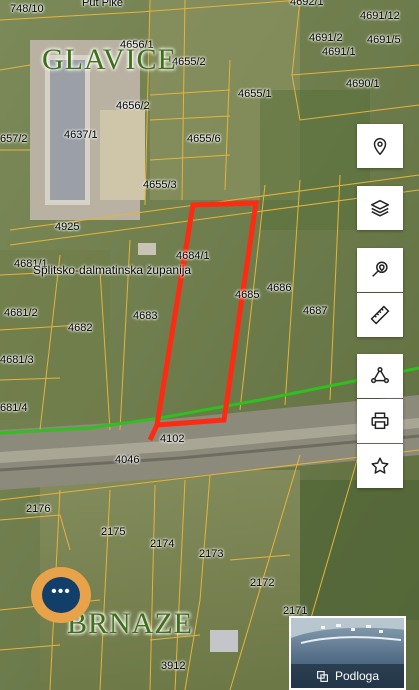 The width and height of the screenshot is (419, 690). Describe the element at coordinates (326, 38) in the screenshot. I see `parcel-label: 4691/2` at that location.